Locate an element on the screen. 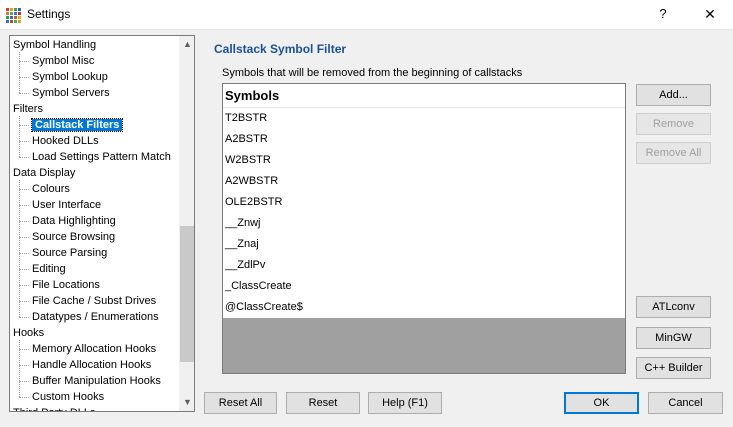  remove-all-button: Remove All is located at coordinates (673, 153).